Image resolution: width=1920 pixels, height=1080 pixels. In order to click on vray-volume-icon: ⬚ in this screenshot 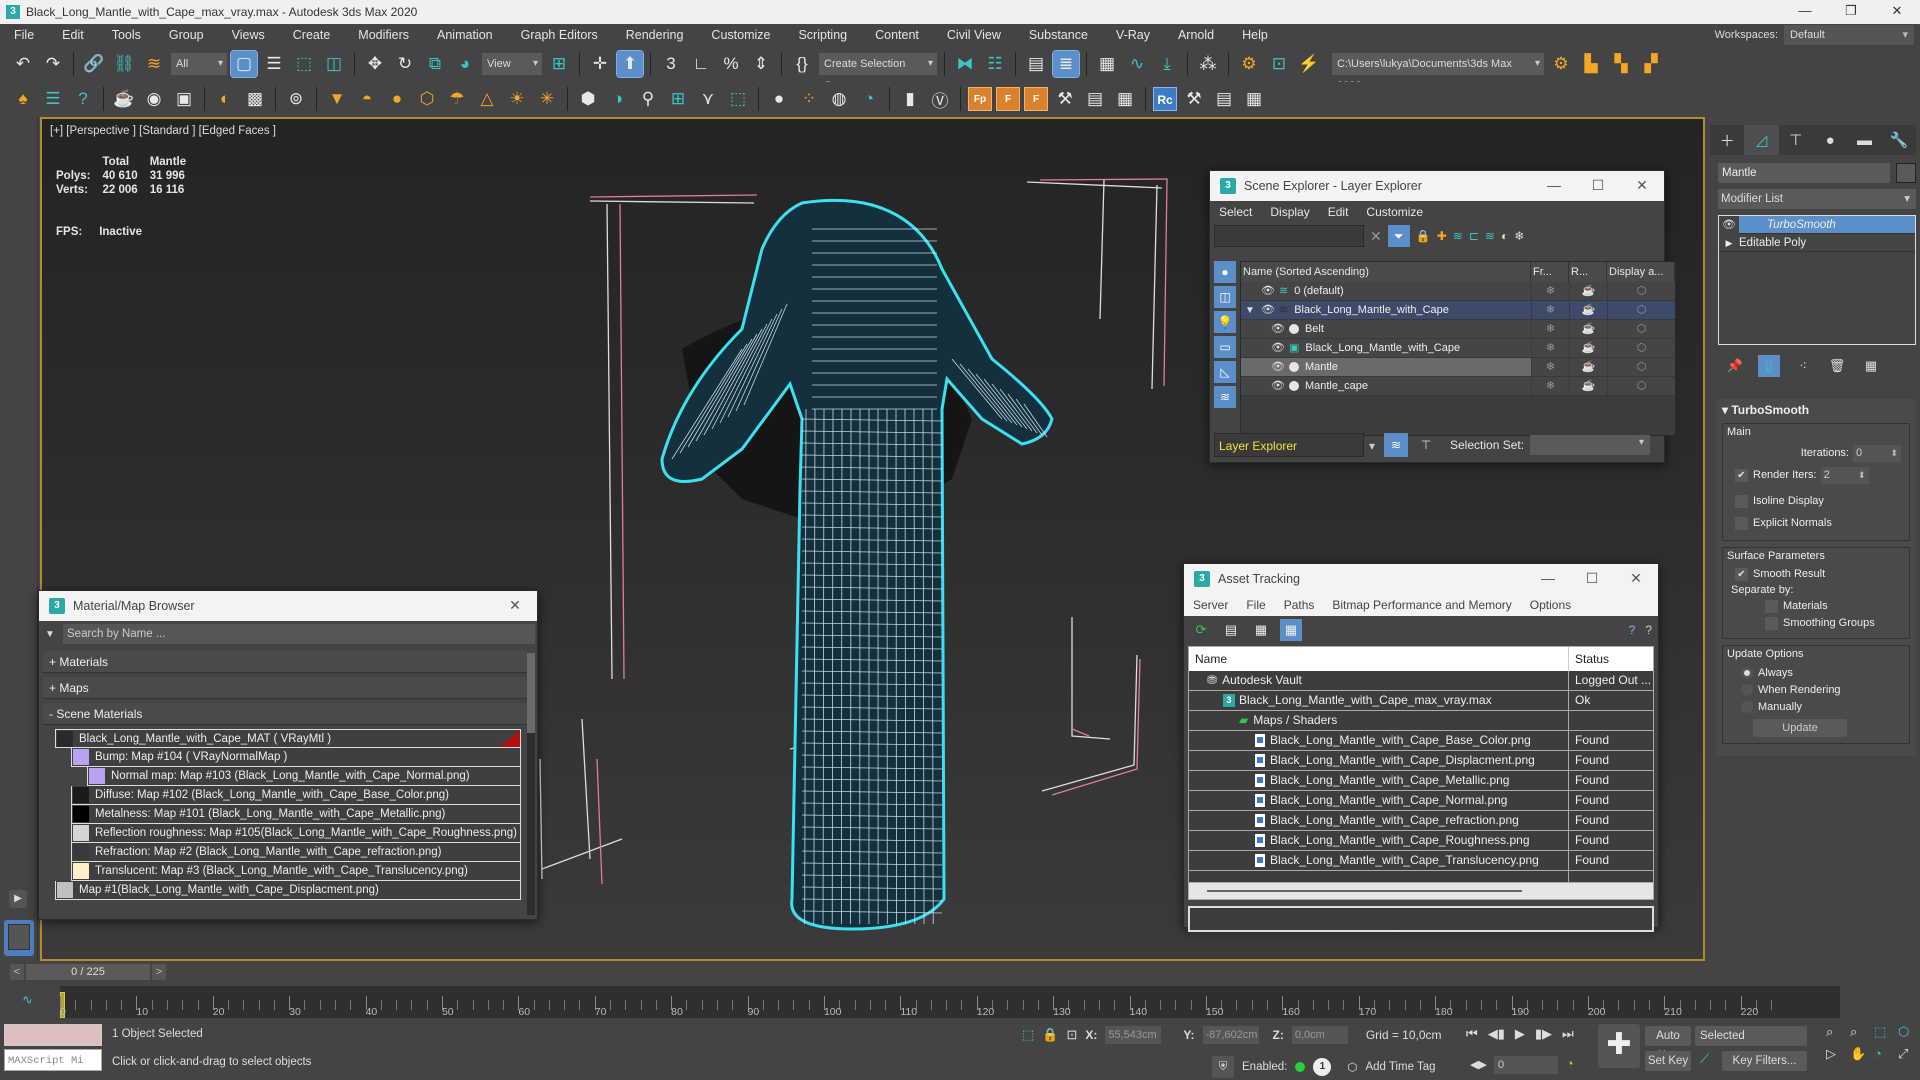, I will do `click(738, 99)`.